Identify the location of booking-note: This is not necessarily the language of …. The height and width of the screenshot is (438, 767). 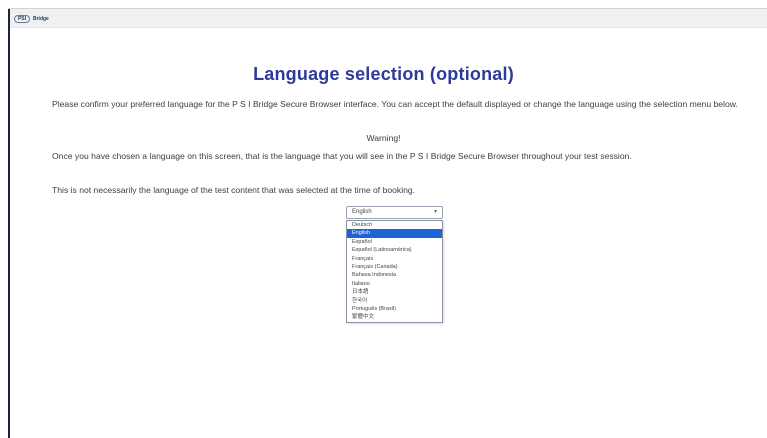
(234, 190).